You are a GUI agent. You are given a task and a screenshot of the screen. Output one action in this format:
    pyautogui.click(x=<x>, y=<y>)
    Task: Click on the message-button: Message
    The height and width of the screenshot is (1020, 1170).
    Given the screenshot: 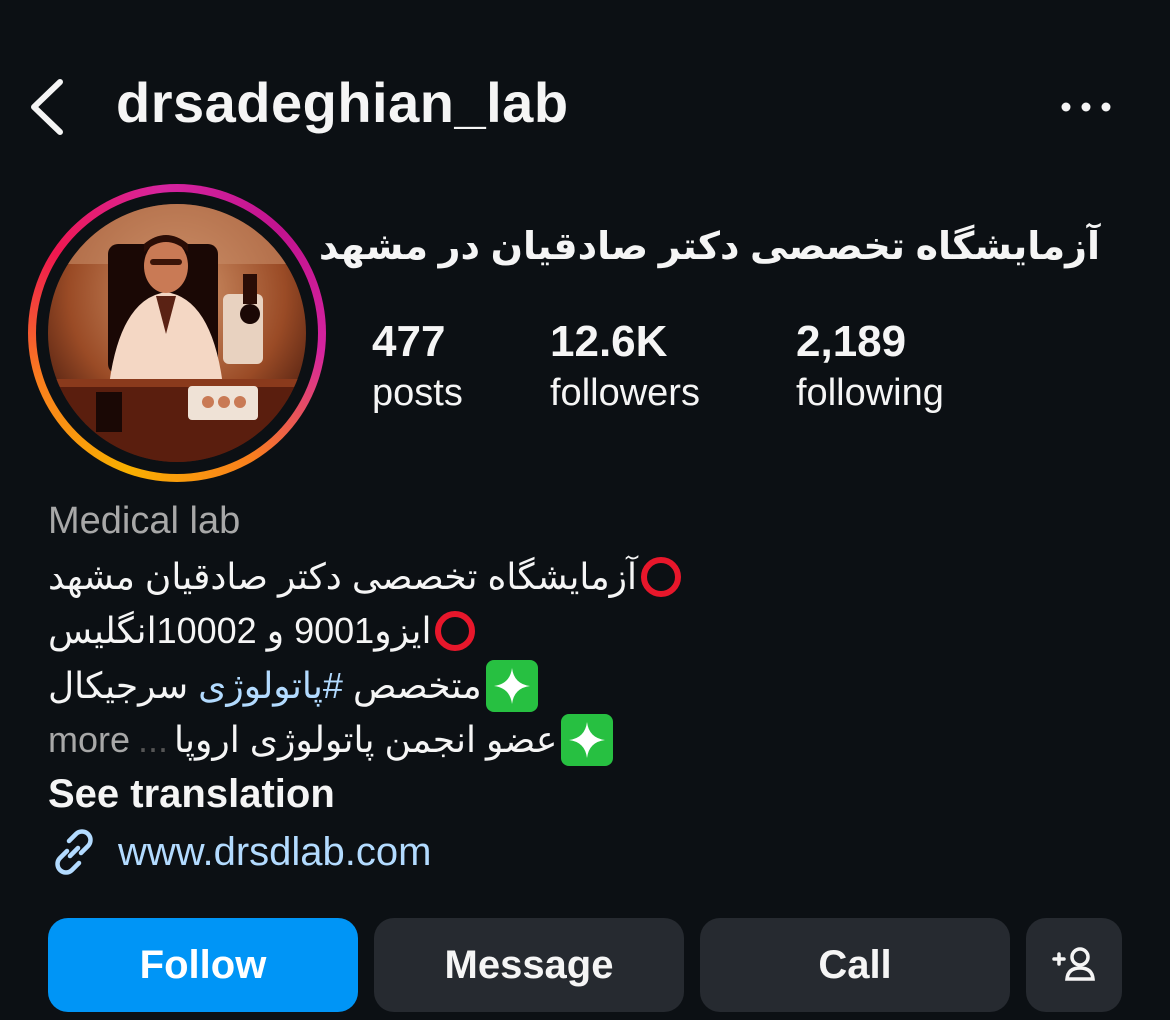 What is the action you would take?
    pyautogui.click(x=529, y=965)
    